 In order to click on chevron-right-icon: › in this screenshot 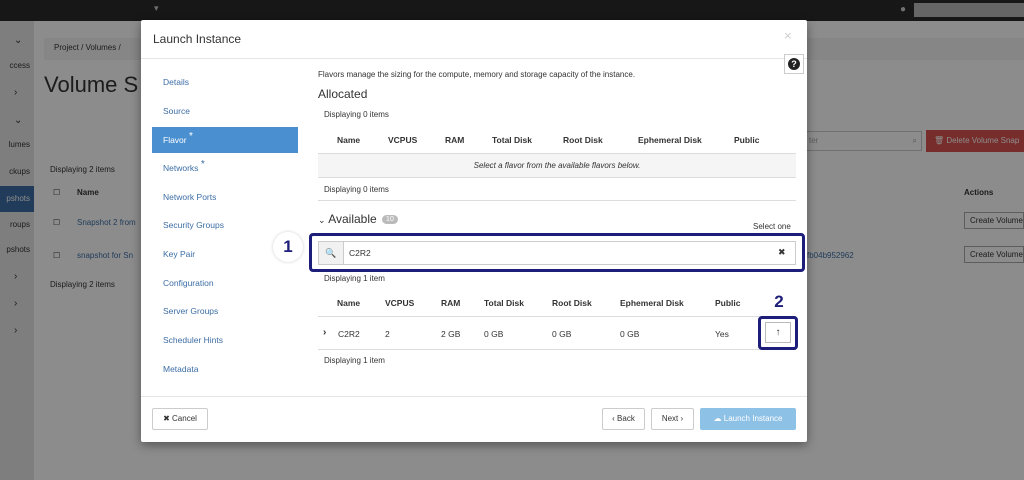, I will do `click(682, 418)`.